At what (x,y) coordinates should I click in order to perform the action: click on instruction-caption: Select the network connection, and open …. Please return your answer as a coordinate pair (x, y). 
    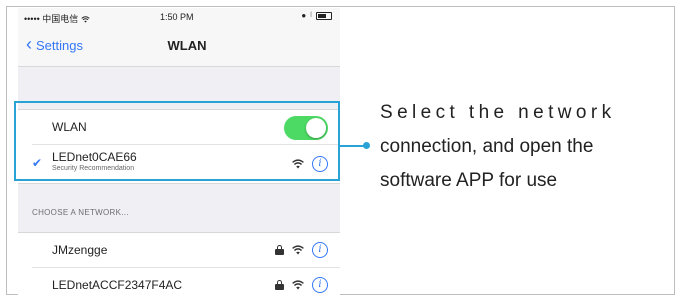
    Looking at the image, I should click on (528, 147).